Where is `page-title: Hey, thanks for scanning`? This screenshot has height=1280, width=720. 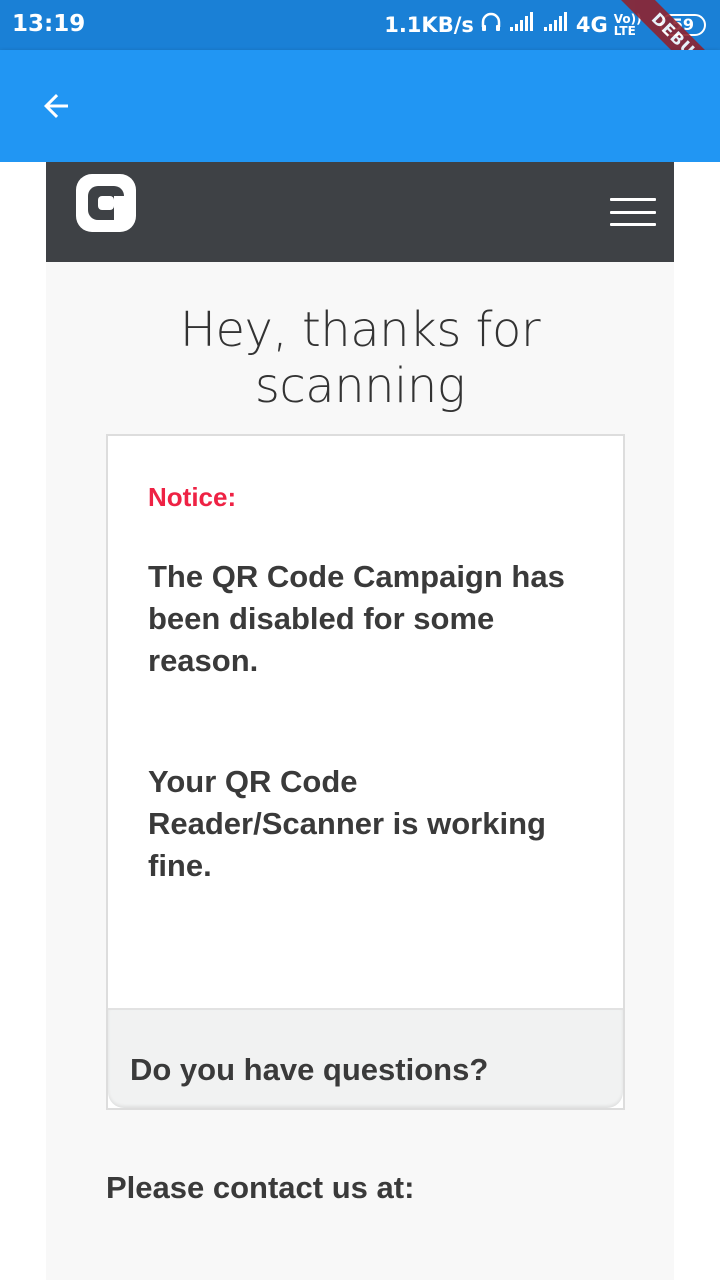
page-title: Hey, thanks for scanning is located at coordinates (360, 358).